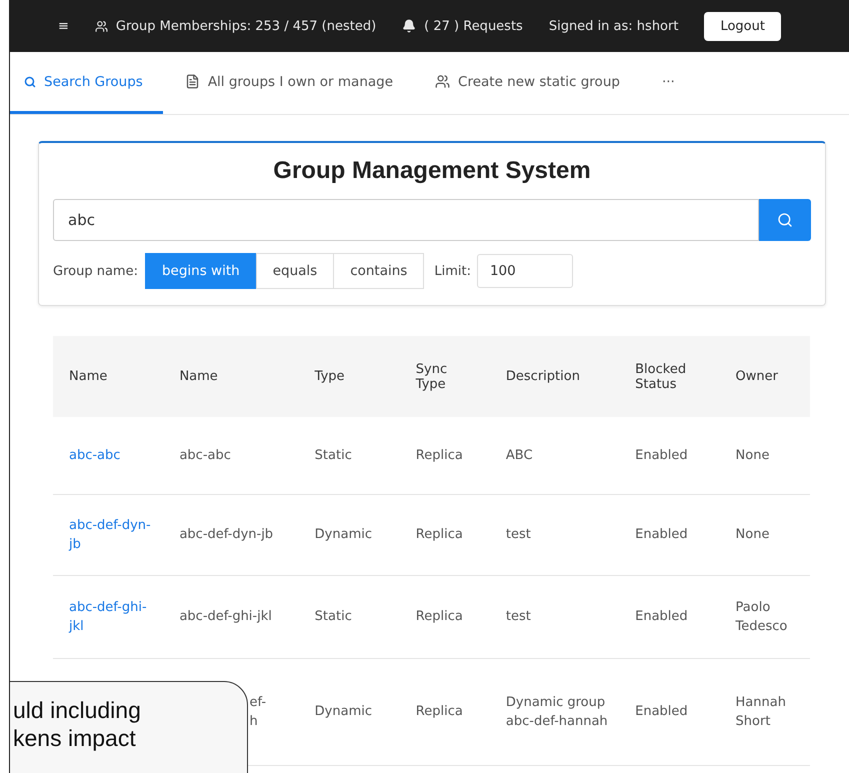  What do you see at coordinates (452, 271) in the screenshot?
I see `limit-label: Limit:` at bounding box center [452, 271].